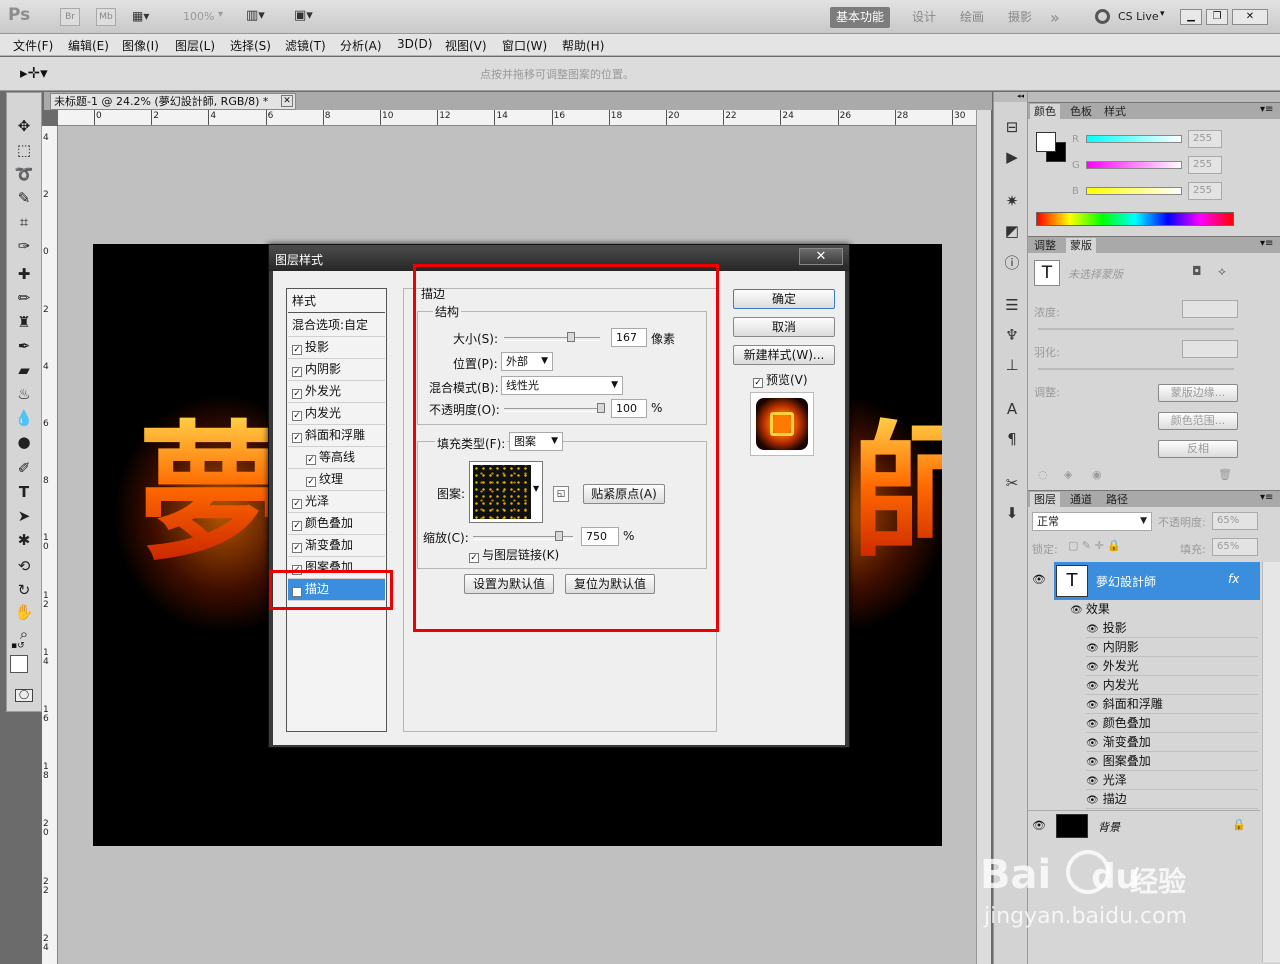  Describe the element at coordinates (336, 546) in the screenshot. I see `style-item: ✓ 渐变叠加` at that location.